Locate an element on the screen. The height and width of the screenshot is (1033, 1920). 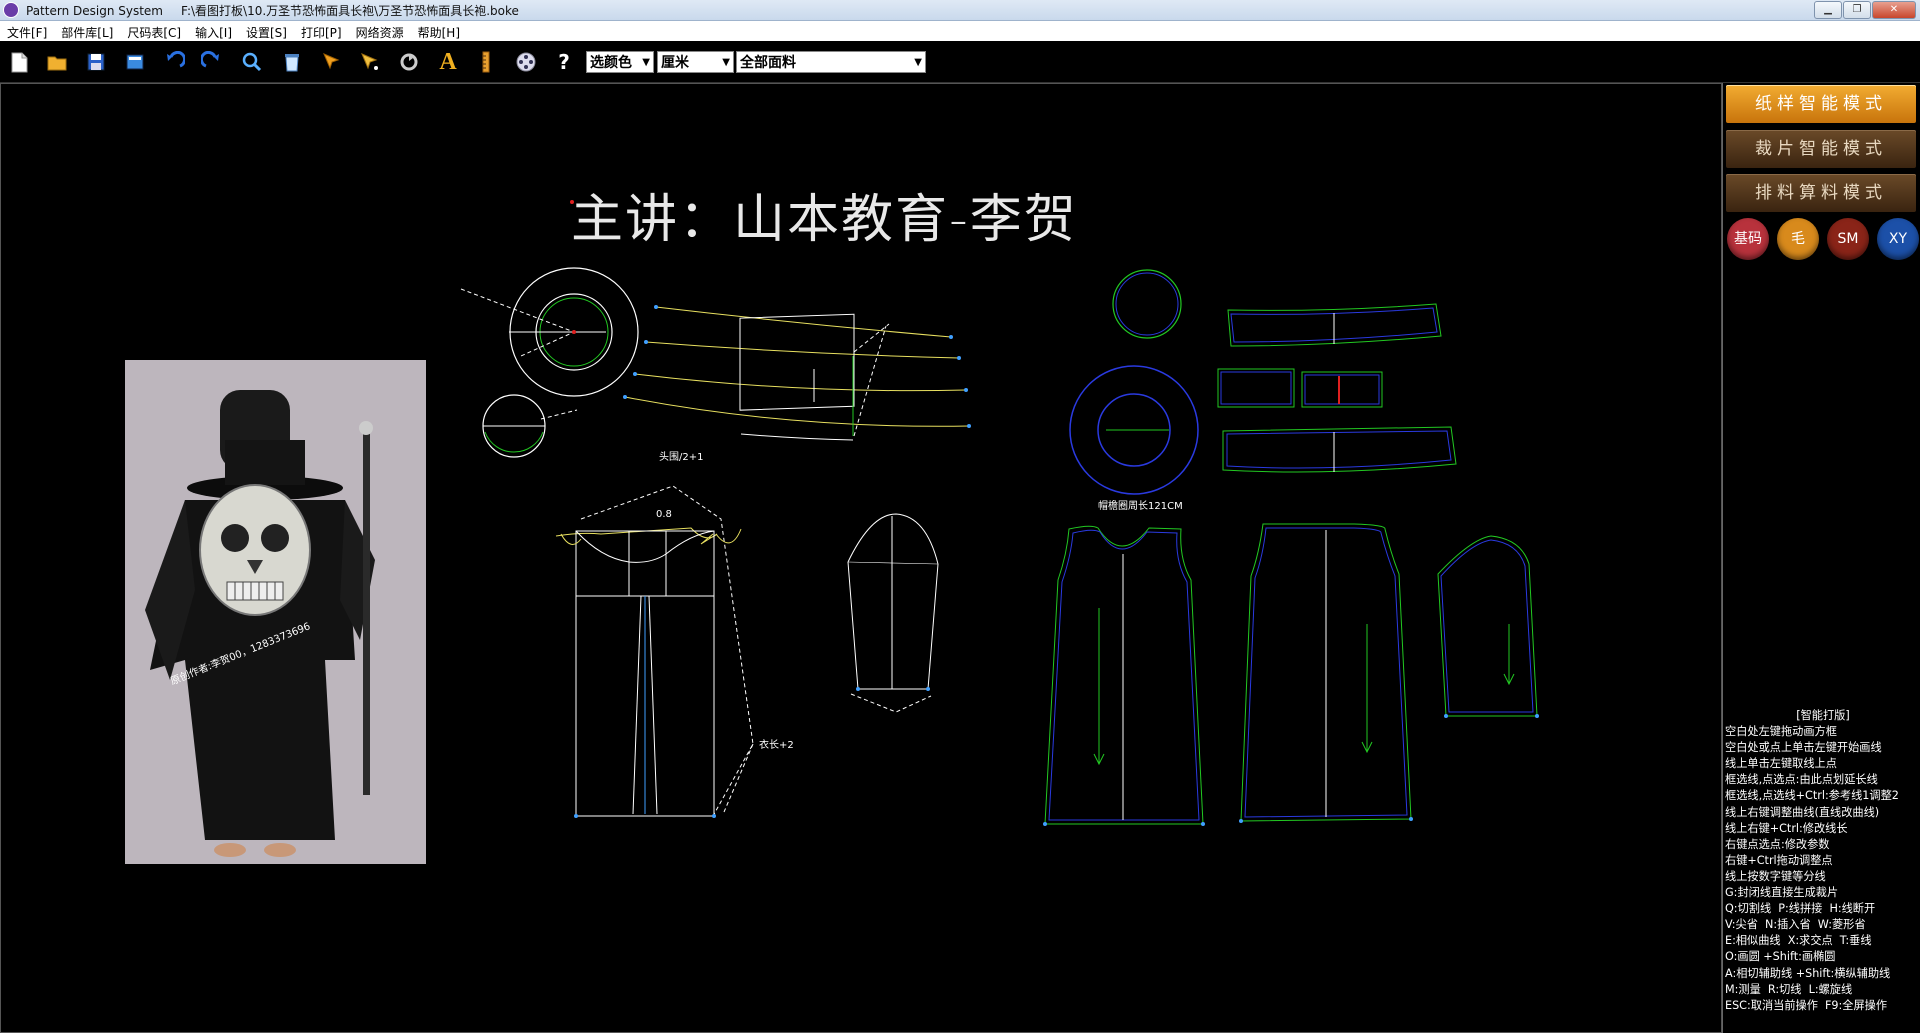
zoom-icon is located at coordinates (252, 62).